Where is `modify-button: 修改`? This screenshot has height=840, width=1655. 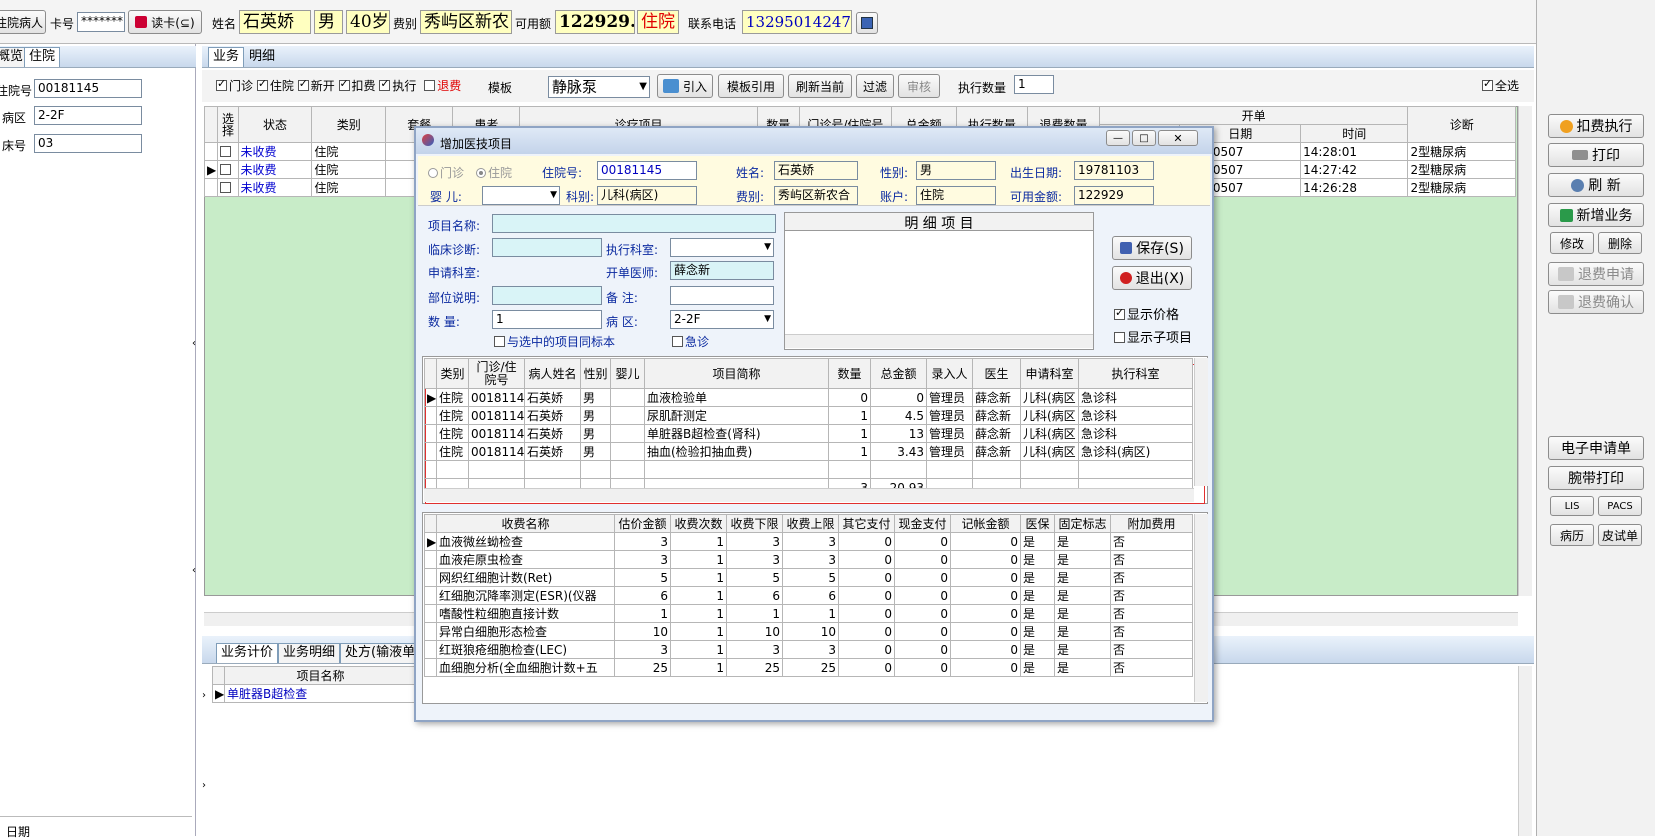
modify-button: 修改 is located at coordinates (1572, 243).